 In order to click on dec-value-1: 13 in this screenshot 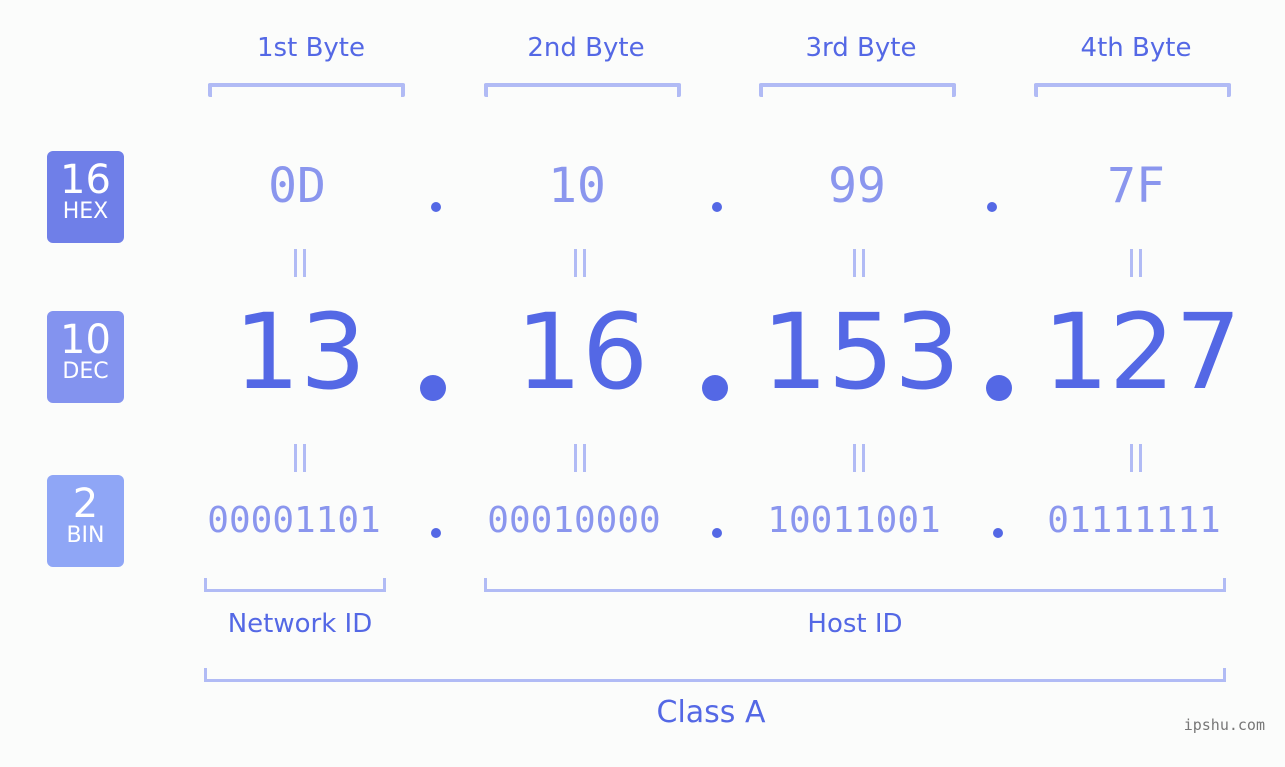, I will do `click(300, 352)`.